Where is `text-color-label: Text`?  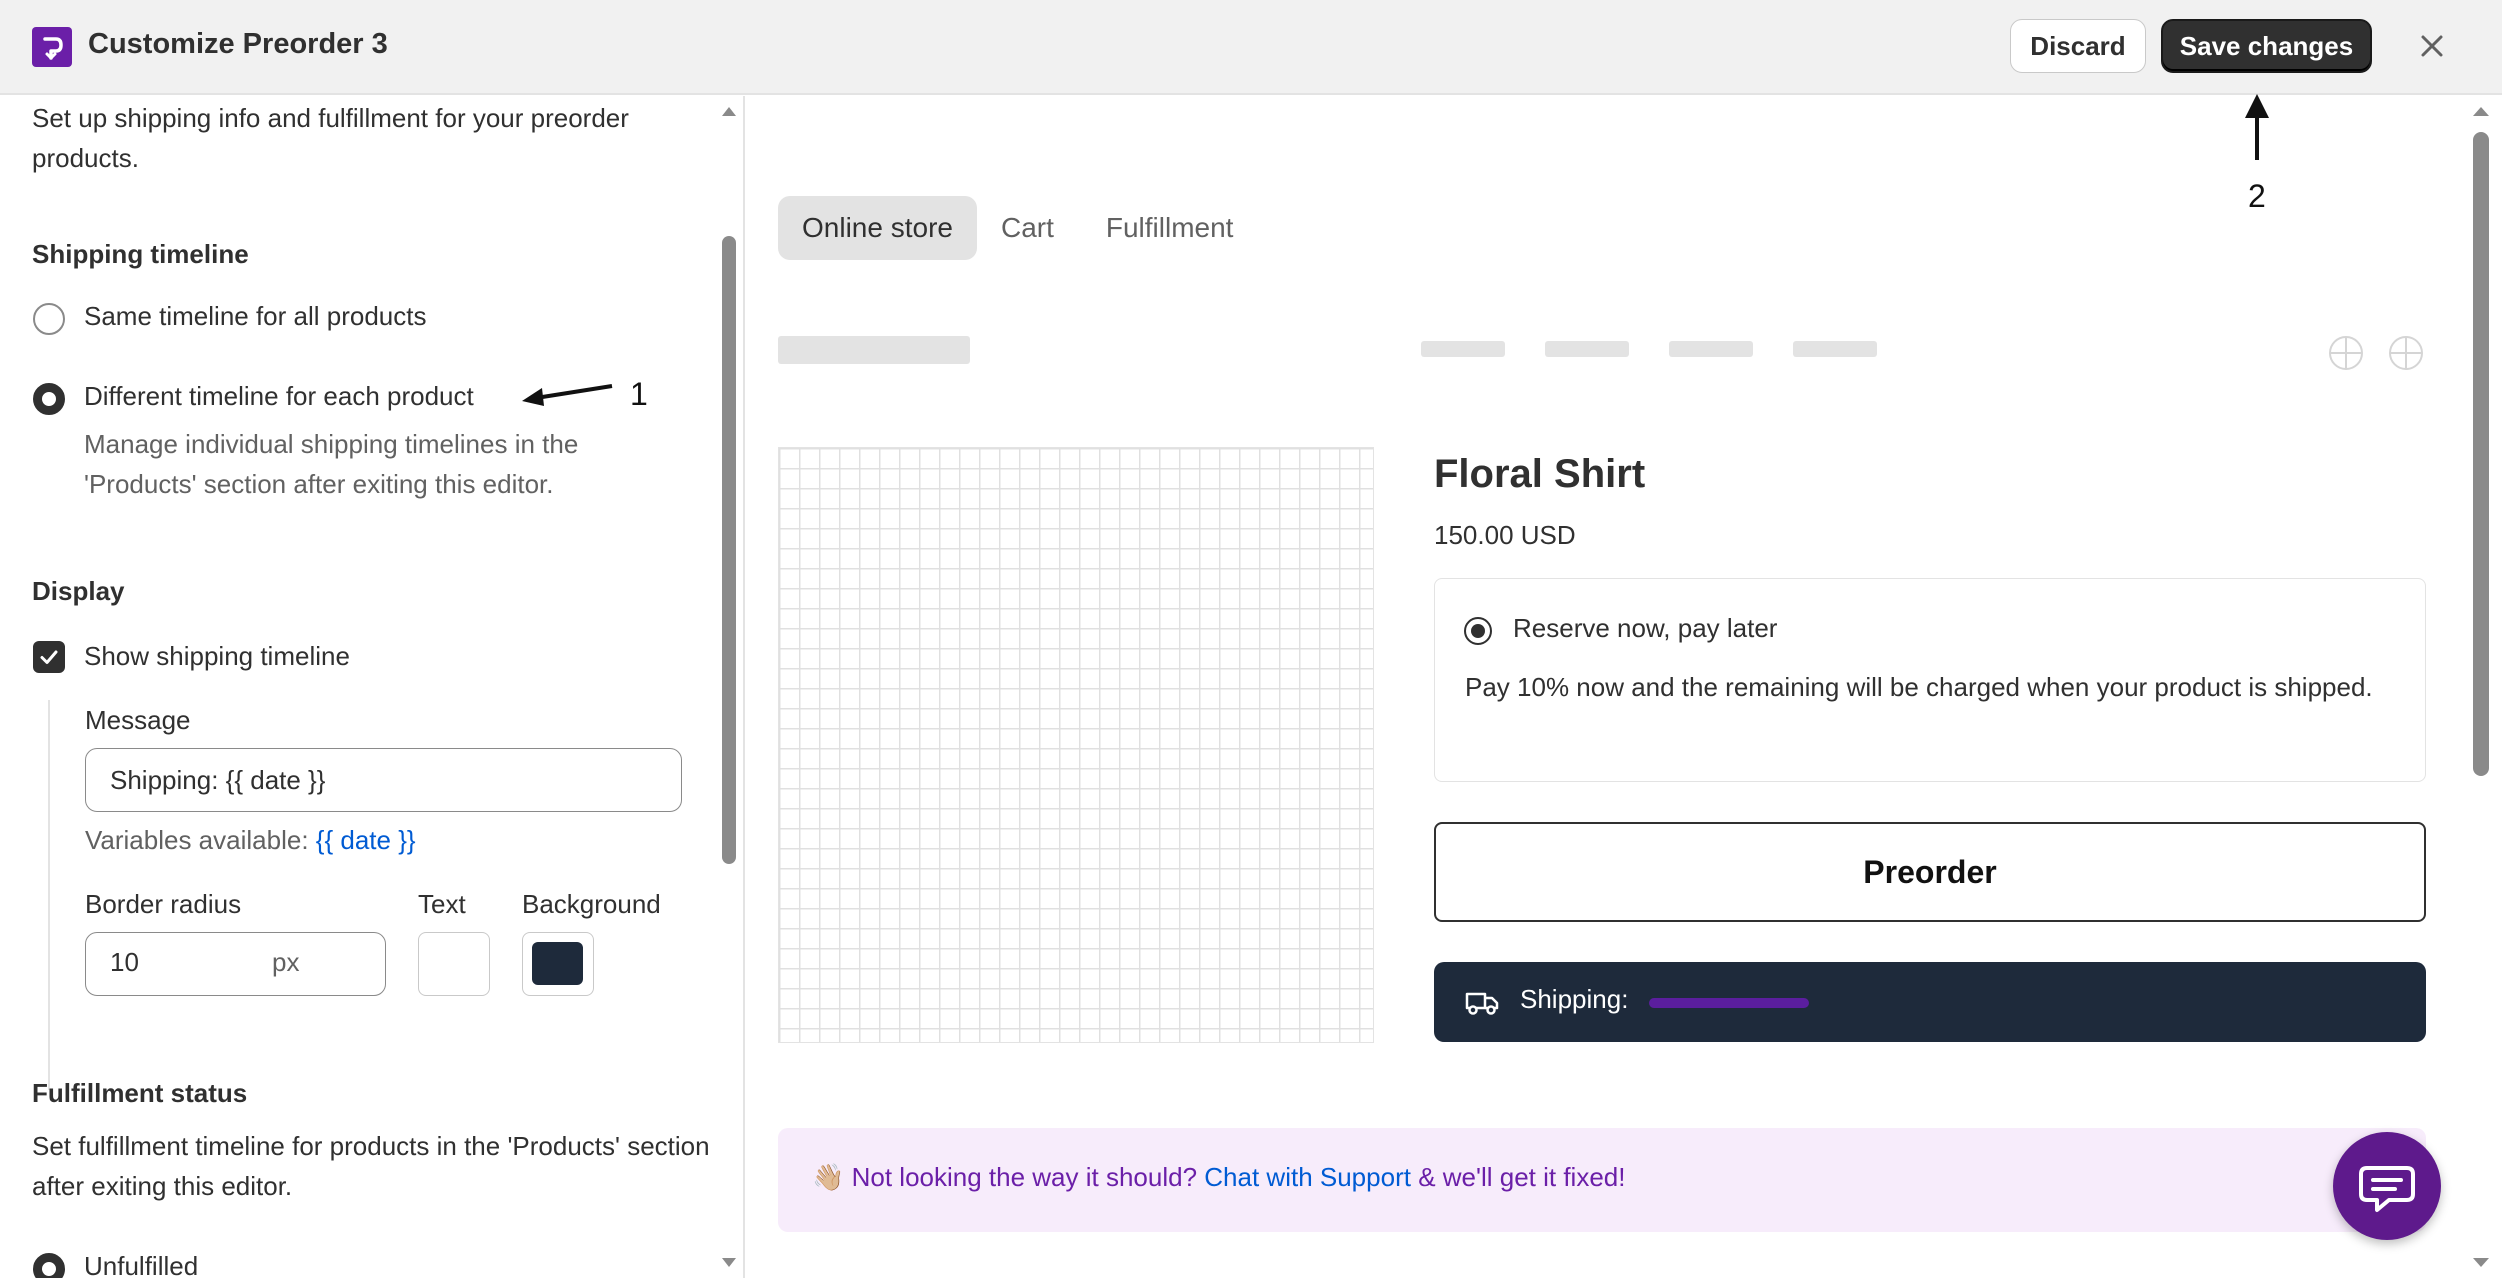
text-color-label: Text is located at coordinates (442, 904).